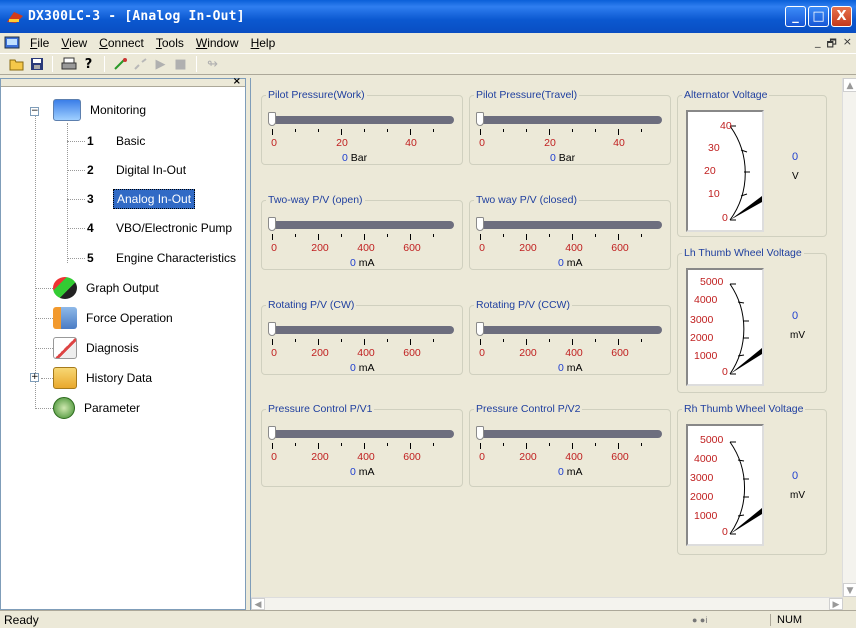 This screenshot has height=628, width=856. Describe the element at coordinates (160, 64) in the screenshot. I see `play-icon: ▶` at that location.